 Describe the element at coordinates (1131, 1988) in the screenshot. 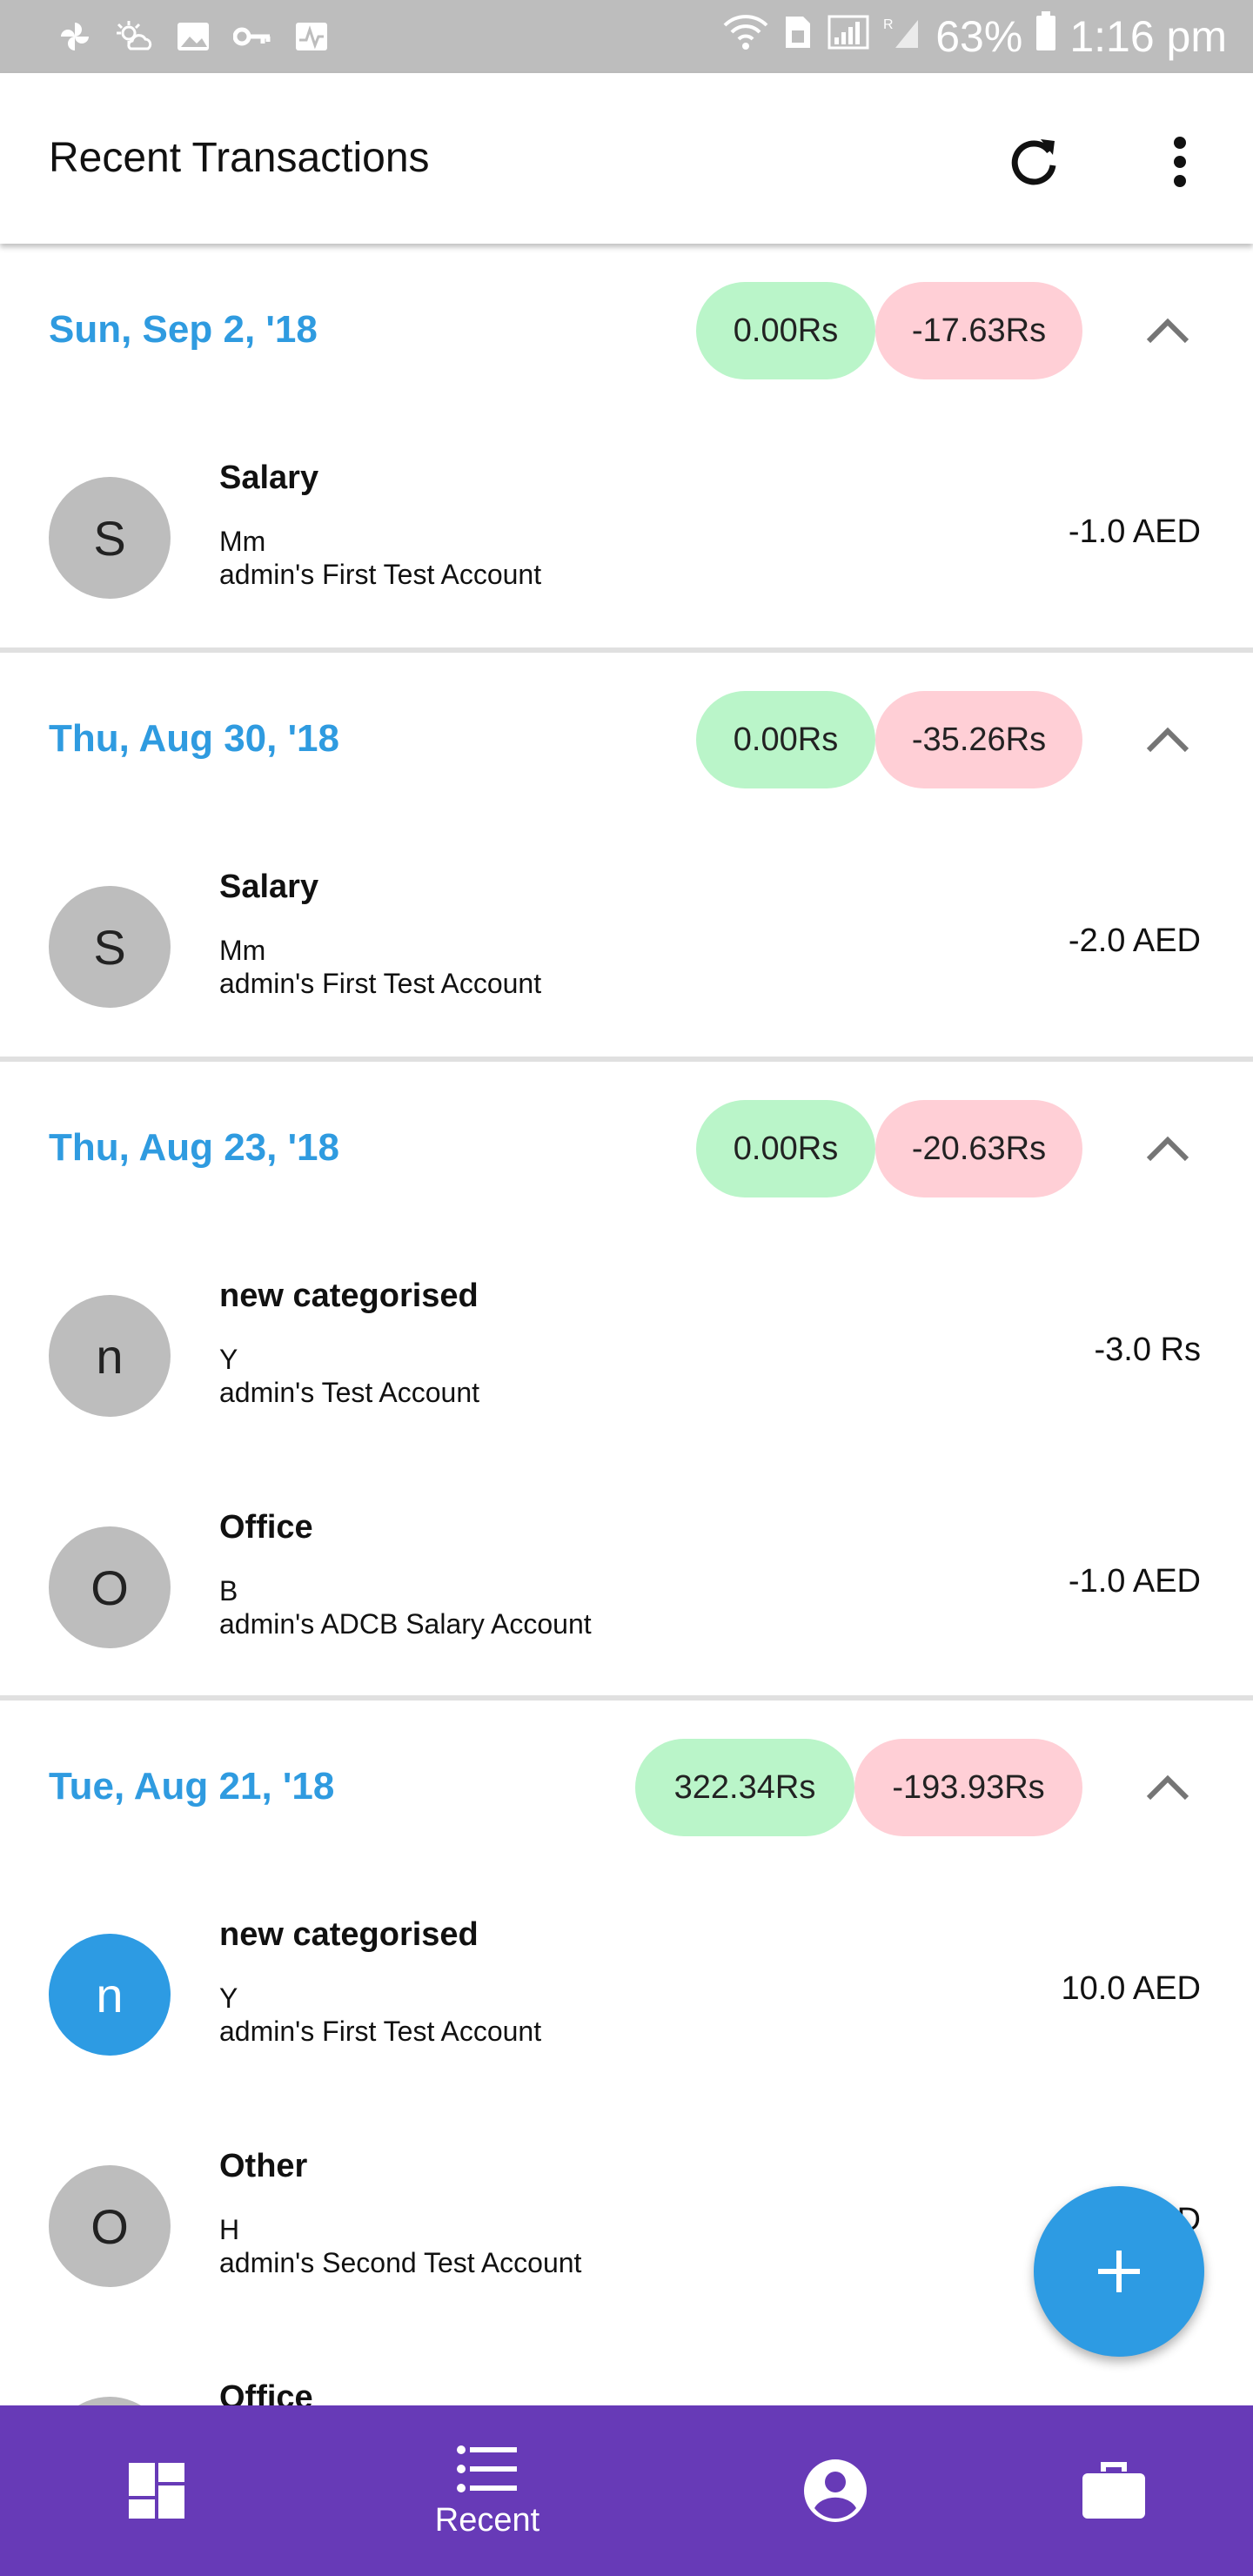

I see `transaction-amount: 10.0 AED` at that location.